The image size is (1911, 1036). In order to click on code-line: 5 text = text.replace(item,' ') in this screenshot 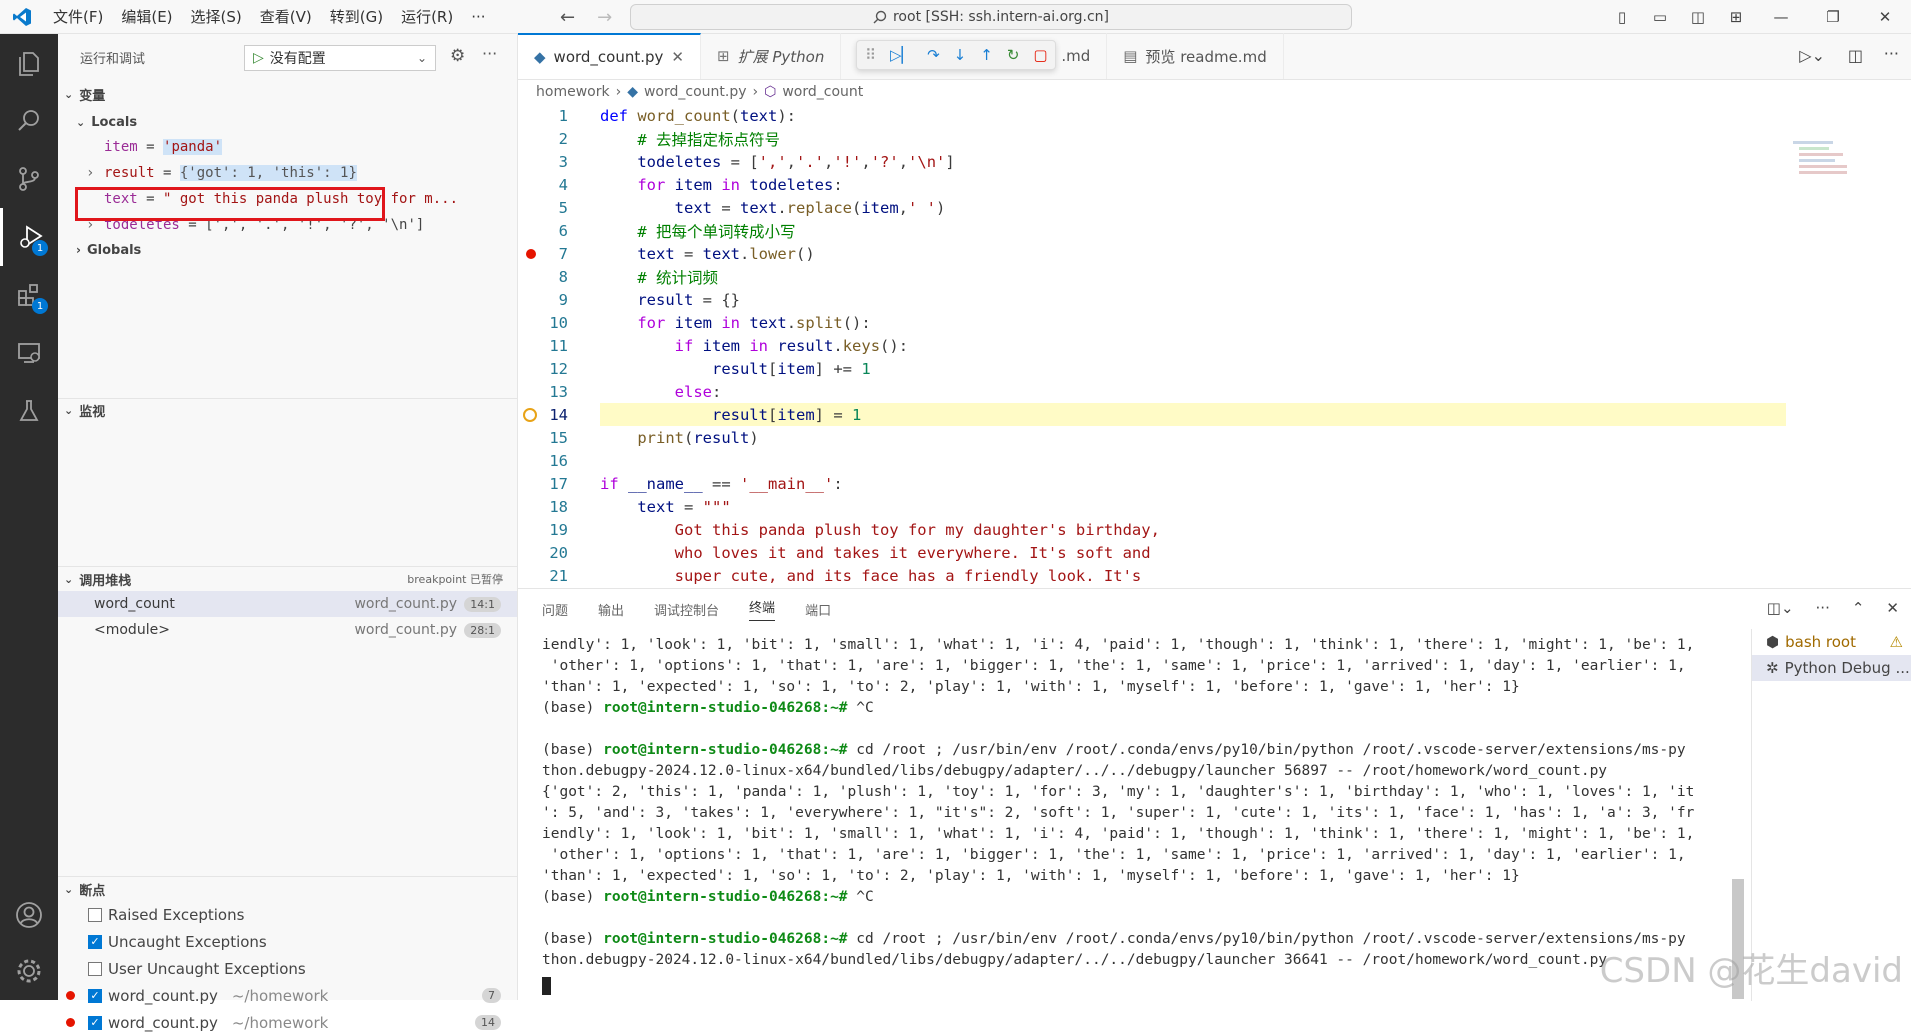, I will do `click(752, 207)`.